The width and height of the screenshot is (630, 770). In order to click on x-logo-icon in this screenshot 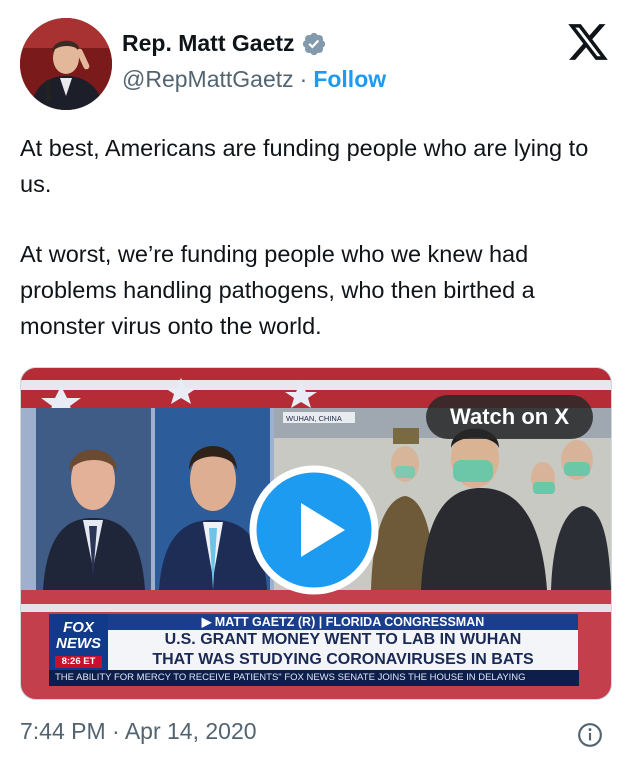, I will do `click(588, 42)`.